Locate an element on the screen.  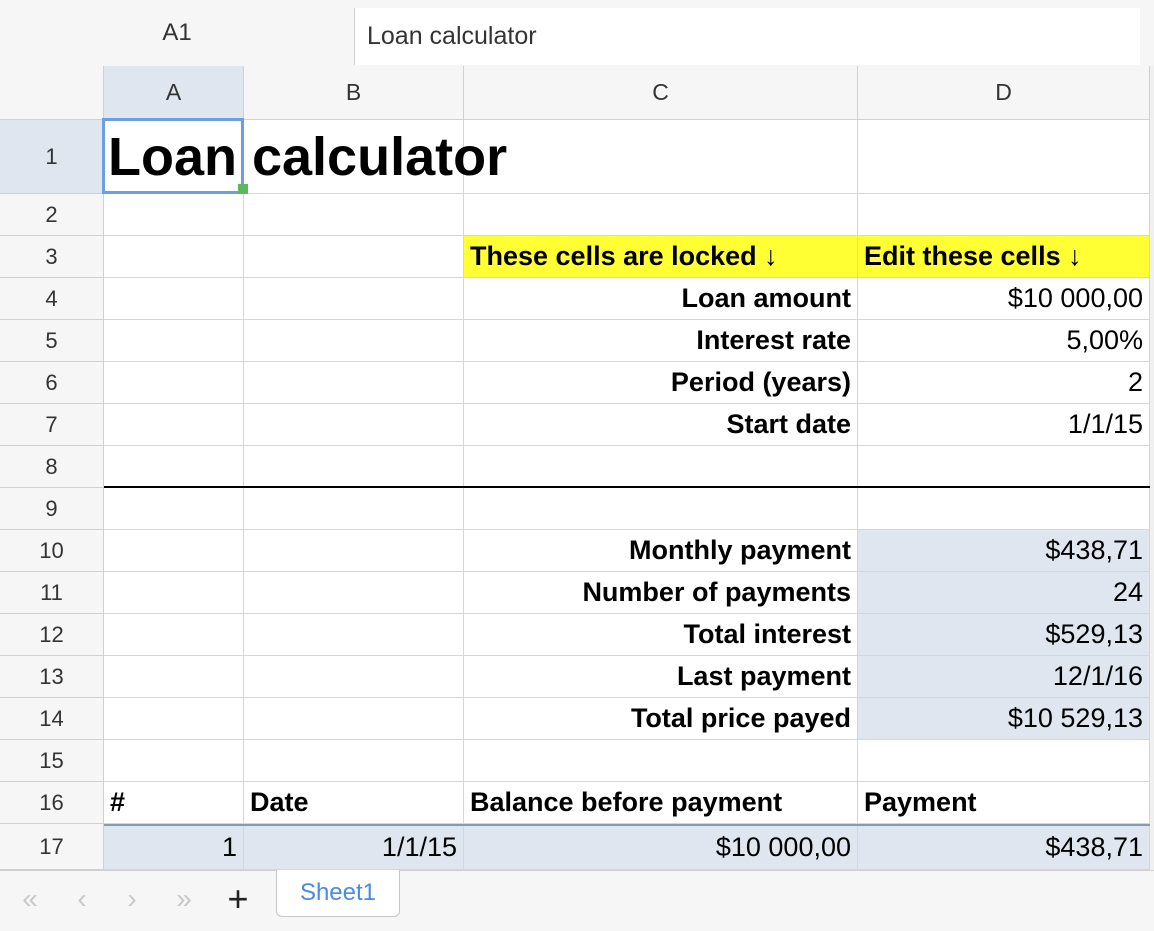
cell-b8 is located at coordinates (354, 467).